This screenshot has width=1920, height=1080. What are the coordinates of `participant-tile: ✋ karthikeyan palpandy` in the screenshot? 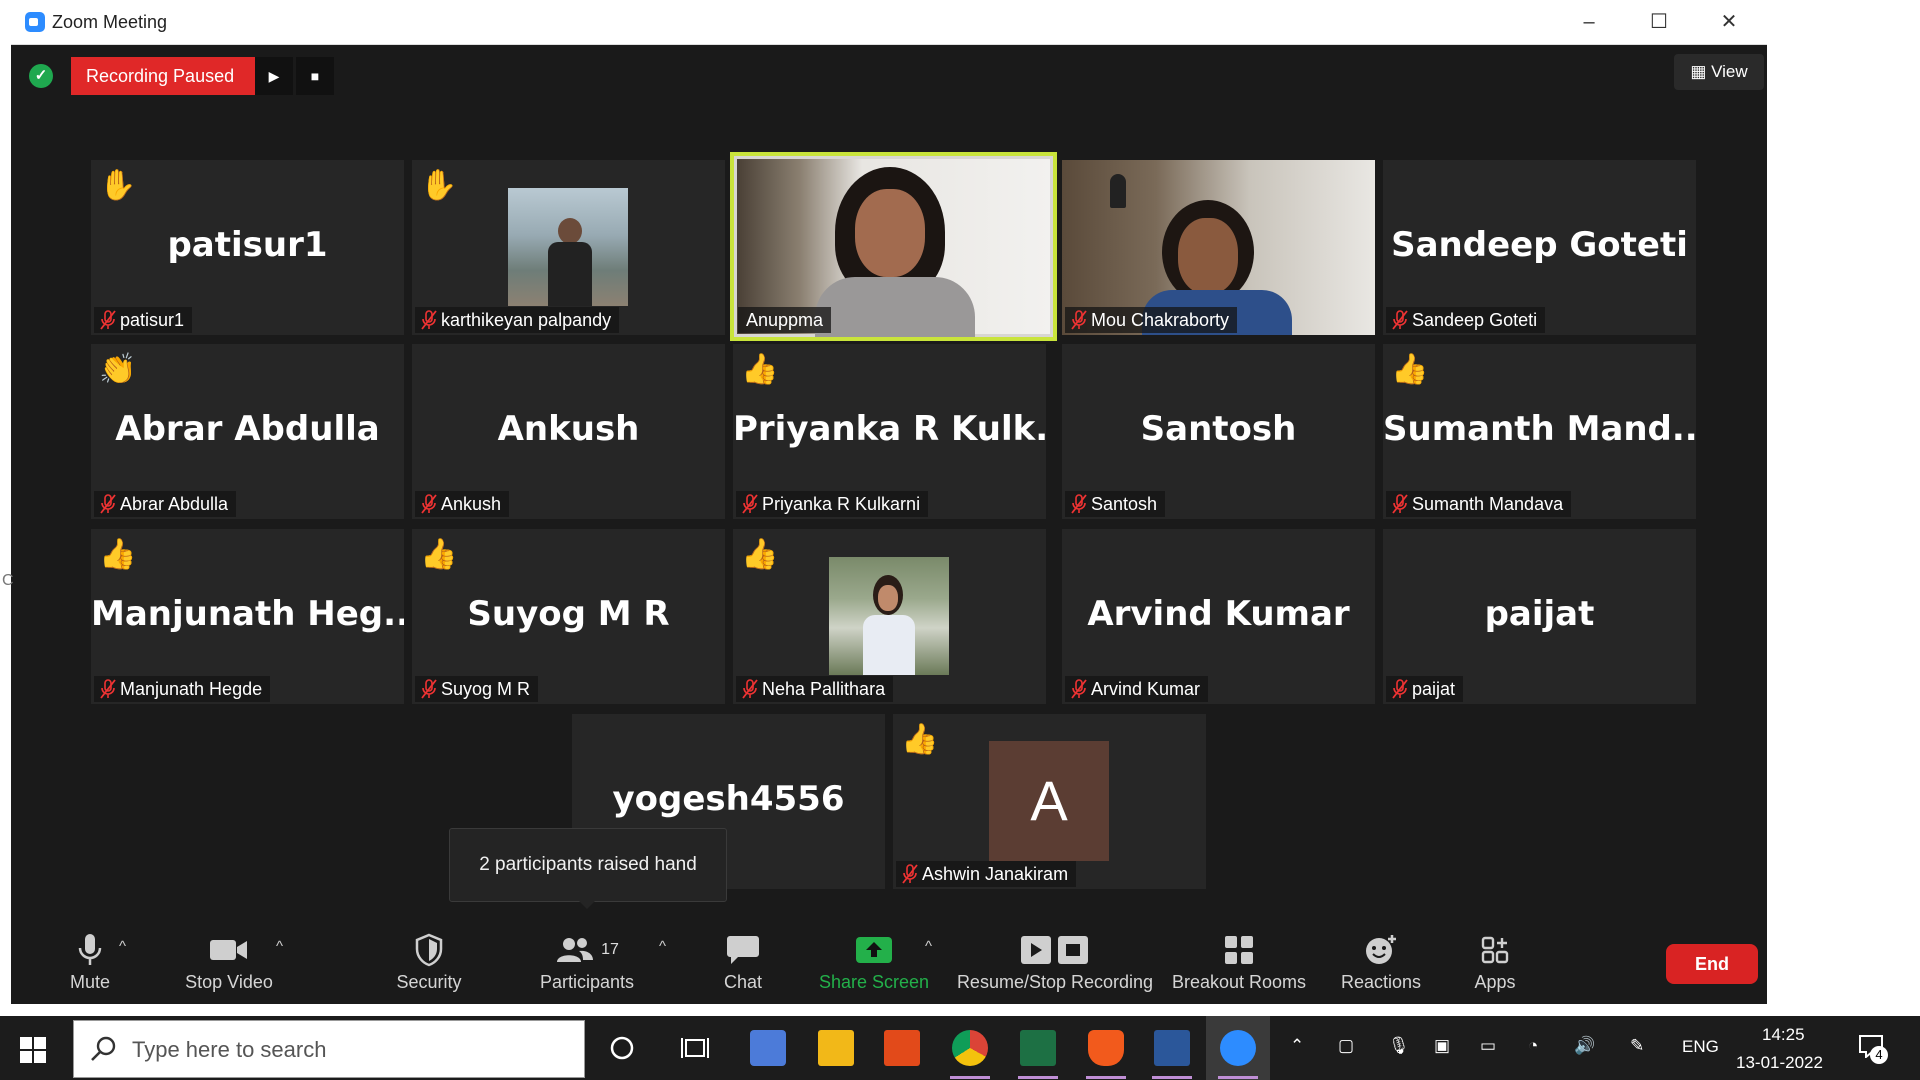 It's located at (568, 247).